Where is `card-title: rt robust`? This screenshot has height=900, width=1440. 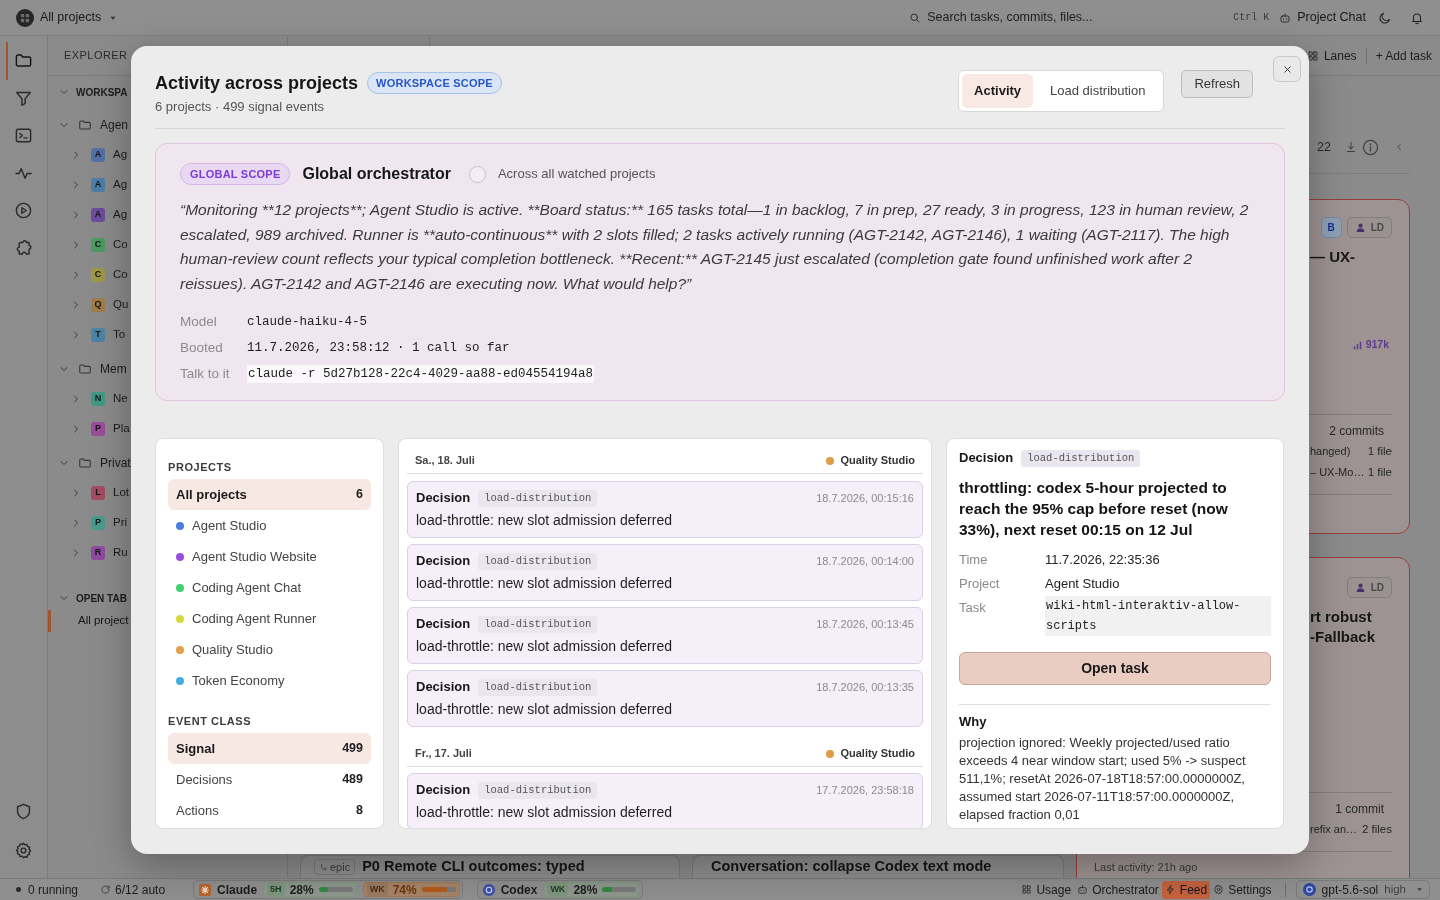
card-title: rt robust is located at coordinates (1341, 617).